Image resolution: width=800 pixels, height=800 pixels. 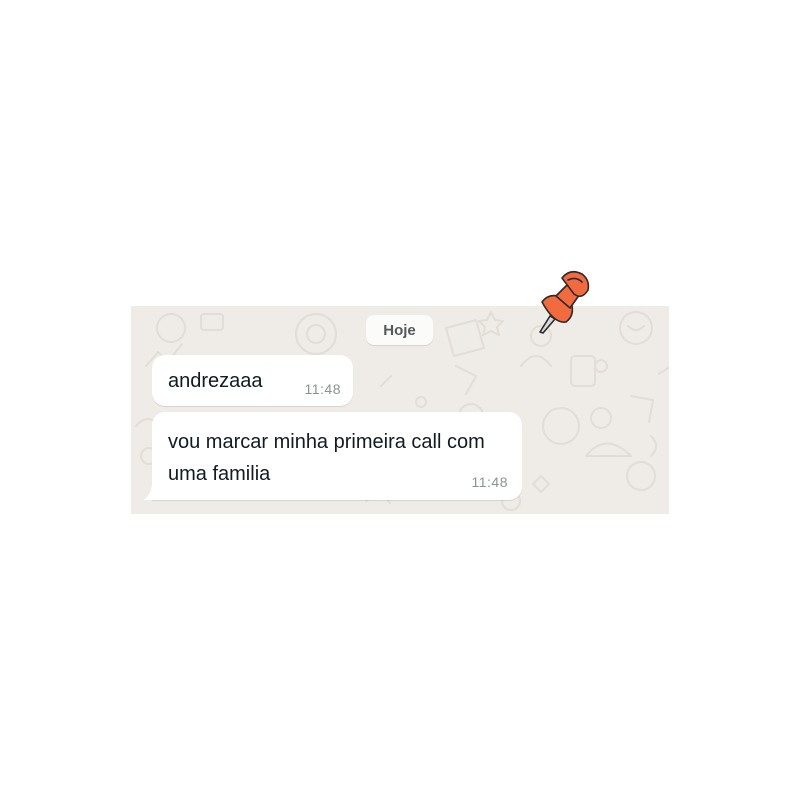 I want to click on pushpin-icon, so click(x=564, y=302).